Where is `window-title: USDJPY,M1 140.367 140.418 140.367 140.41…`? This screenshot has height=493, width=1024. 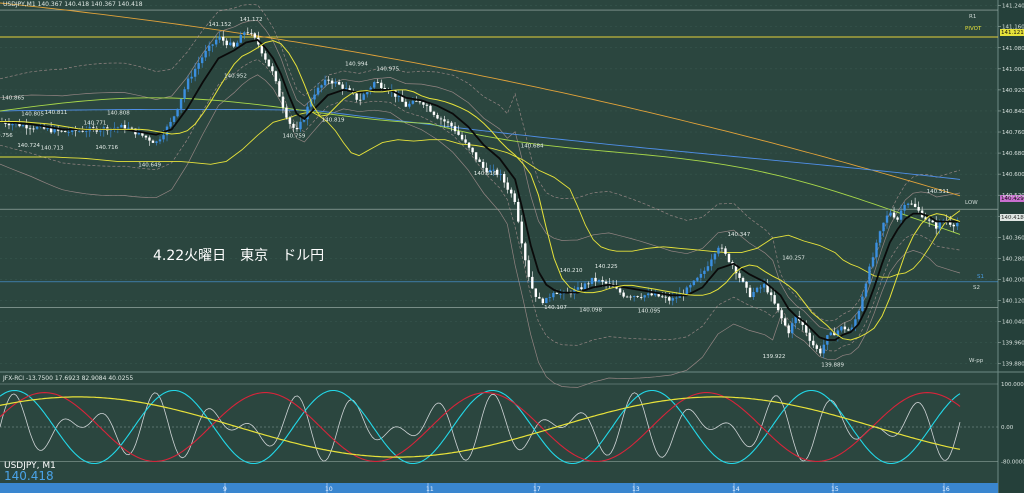 window-title: USDJPY,M1 140.367 140.418 140.367 140.41… is located at coordinates (73, 4).